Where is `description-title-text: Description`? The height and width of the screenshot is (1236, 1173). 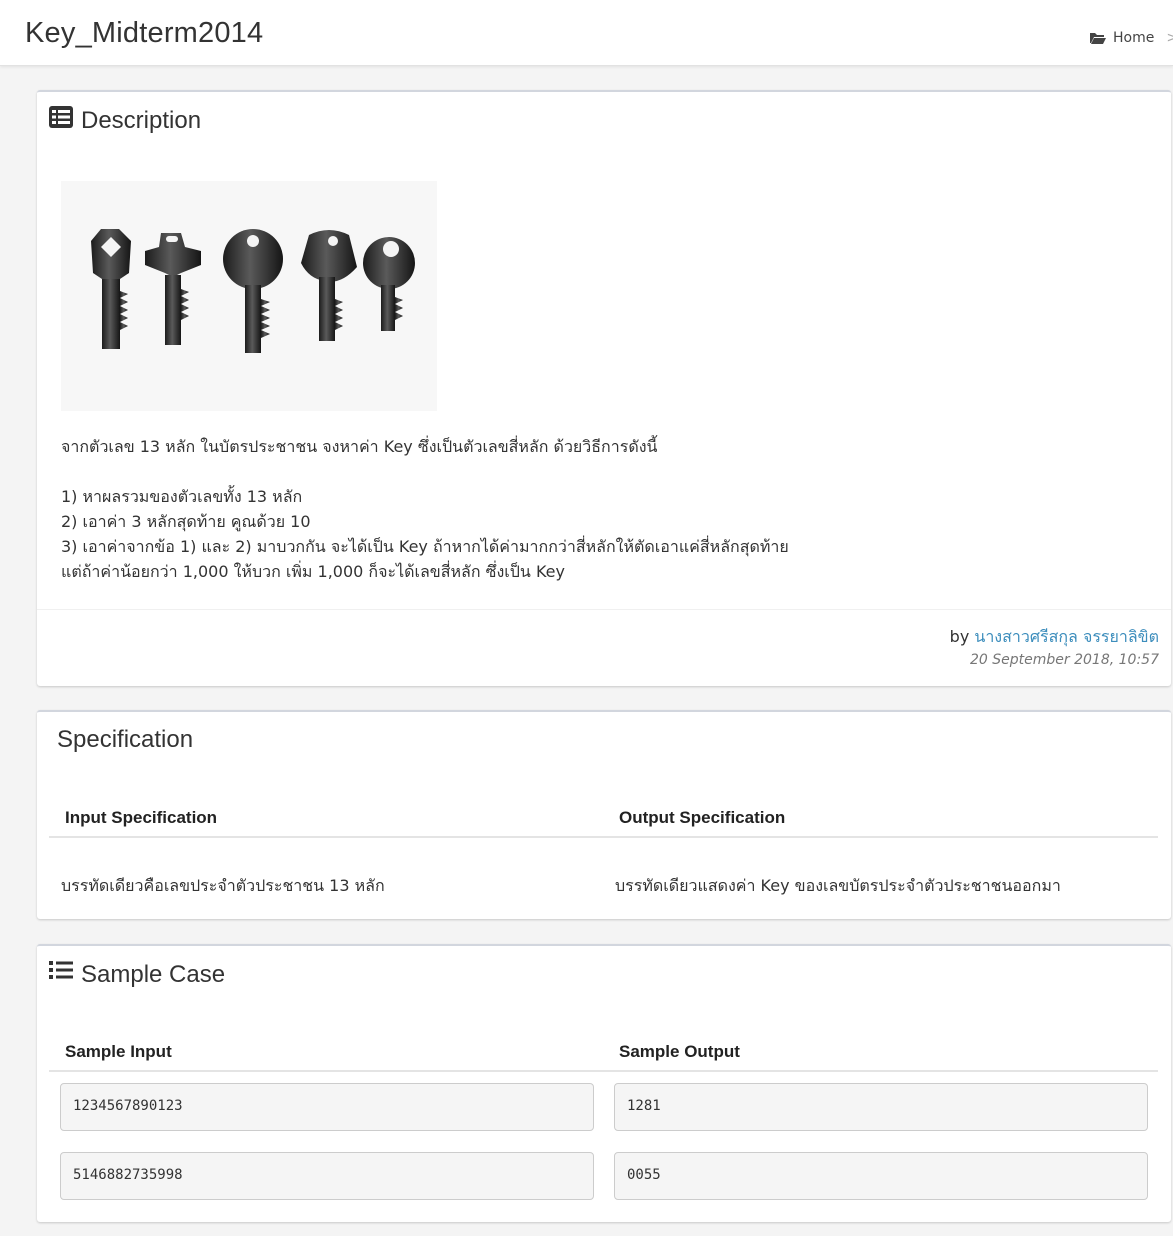 description-title-text: Description is located at coordinates (141, 120).